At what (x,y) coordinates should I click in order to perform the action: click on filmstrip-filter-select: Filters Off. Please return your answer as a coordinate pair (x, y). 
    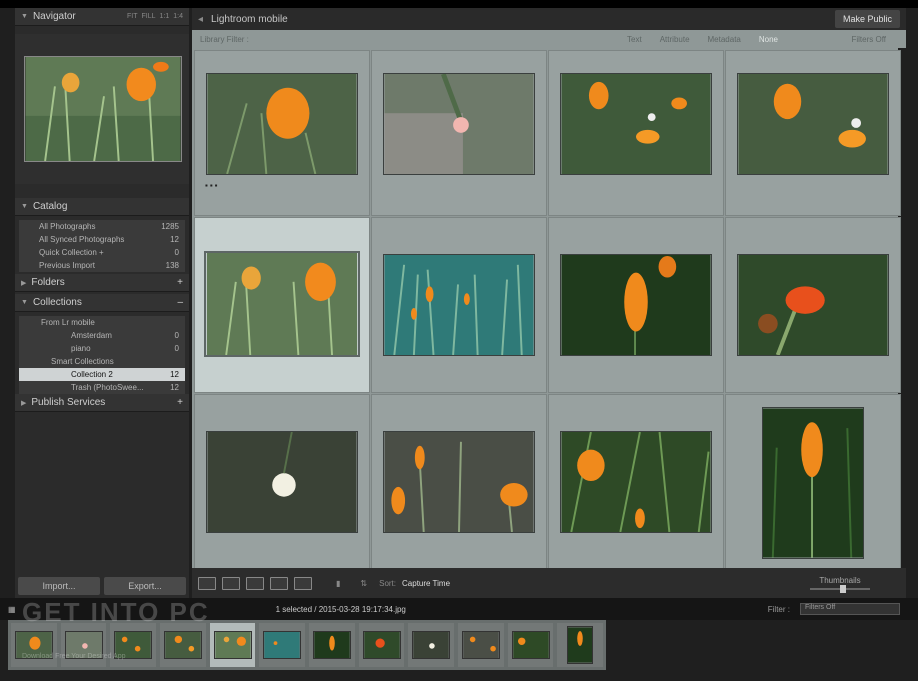
    Looking at the image, I should click on (850, 609).